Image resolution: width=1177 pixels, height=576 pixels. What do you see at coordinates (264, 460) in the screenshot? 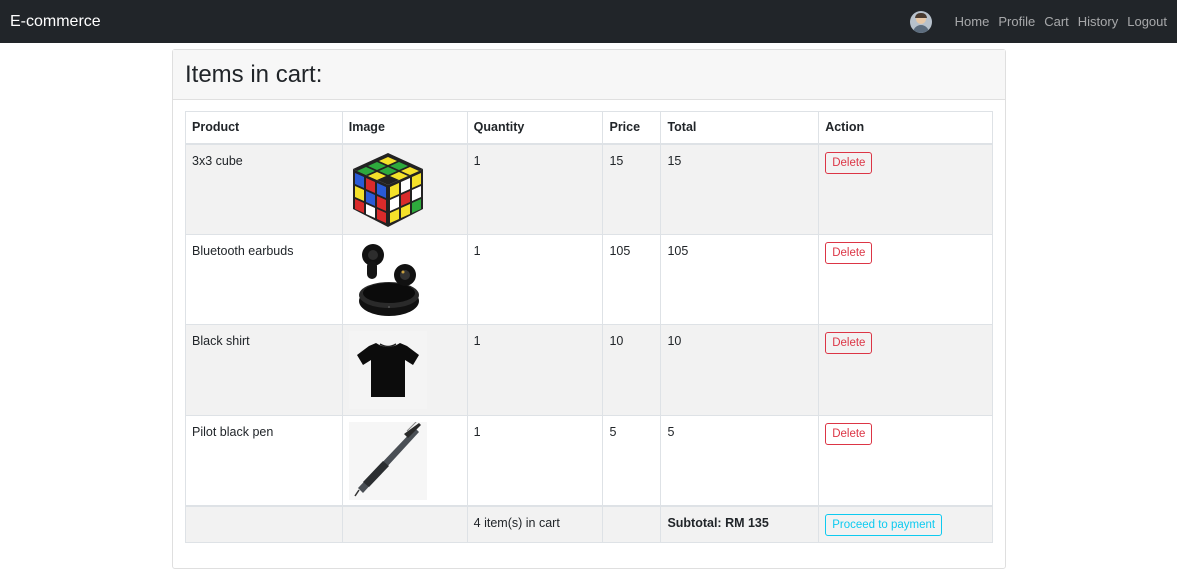
I see `product-name: Pilot black pen` at bounding box center [264, 460].